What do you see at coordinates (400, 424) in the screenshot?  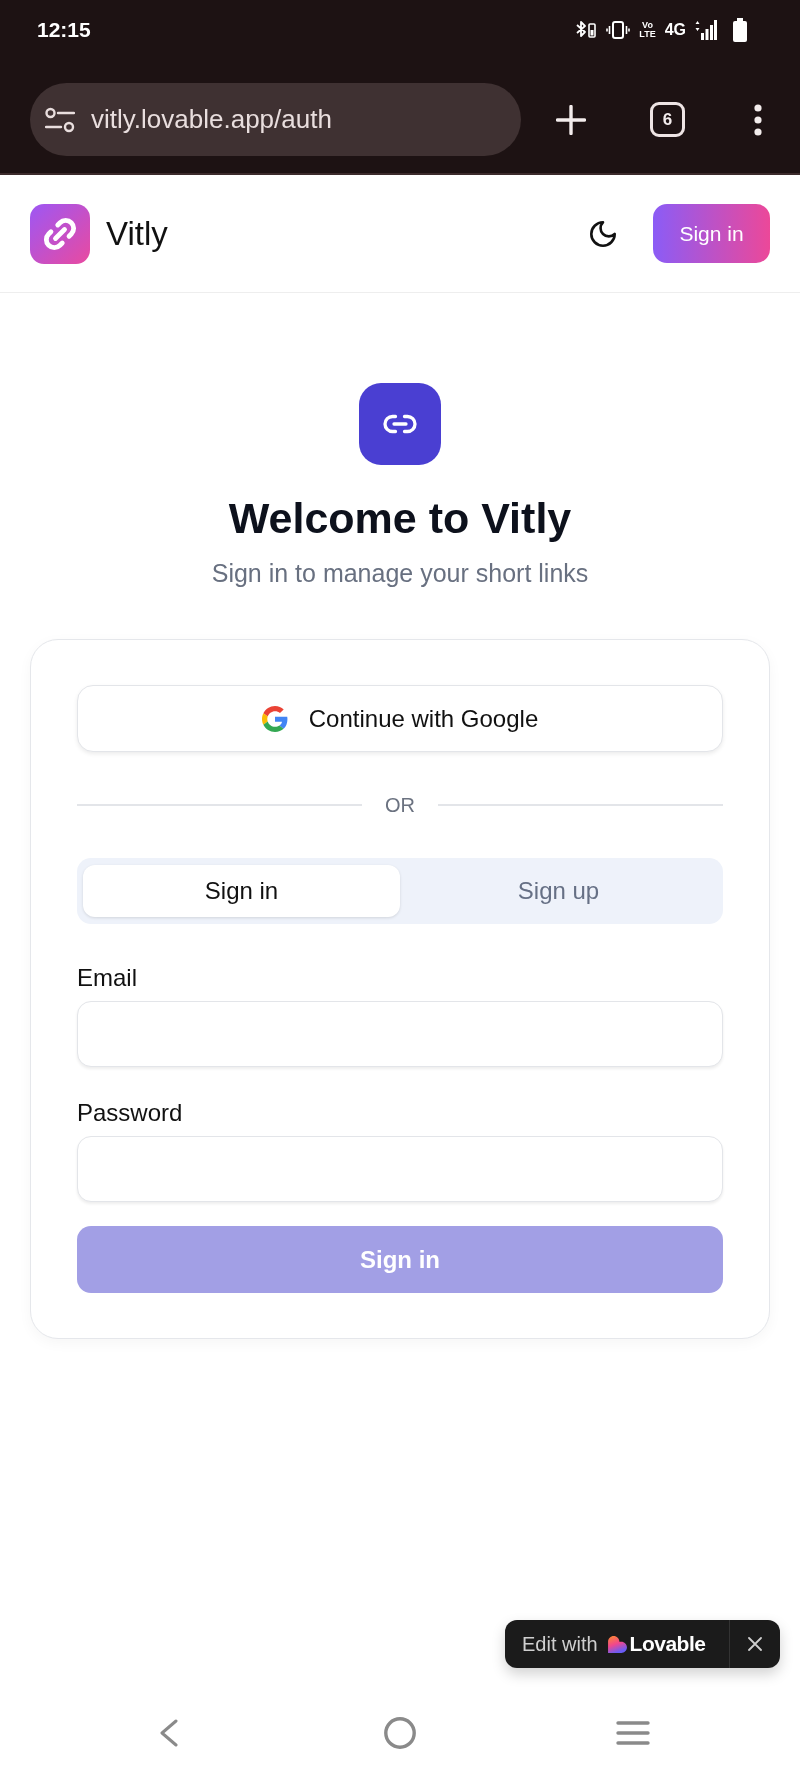 I see `link-icon` at bounding box center [400, 424].